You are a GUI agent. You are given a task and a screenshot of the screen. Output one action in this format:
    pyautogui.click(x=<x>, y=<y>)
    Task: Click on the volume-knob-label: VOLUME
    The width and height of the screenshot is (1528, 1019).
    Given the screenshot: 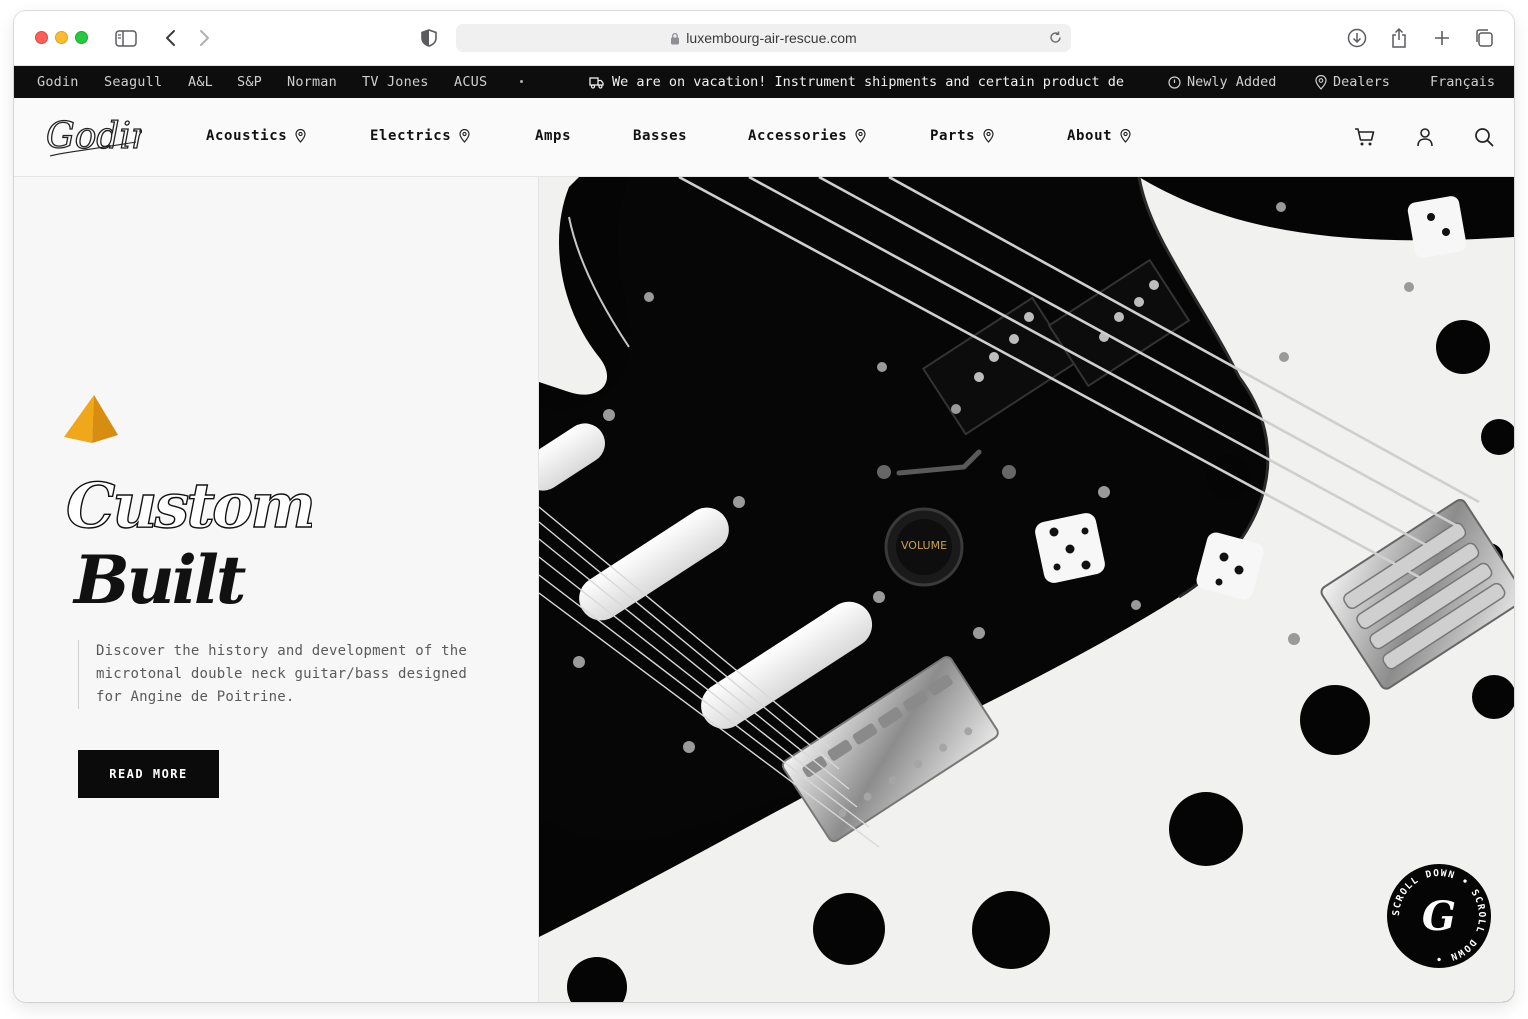 What is the action you would take?
    pyautogui.click(x=924, y=545)
    